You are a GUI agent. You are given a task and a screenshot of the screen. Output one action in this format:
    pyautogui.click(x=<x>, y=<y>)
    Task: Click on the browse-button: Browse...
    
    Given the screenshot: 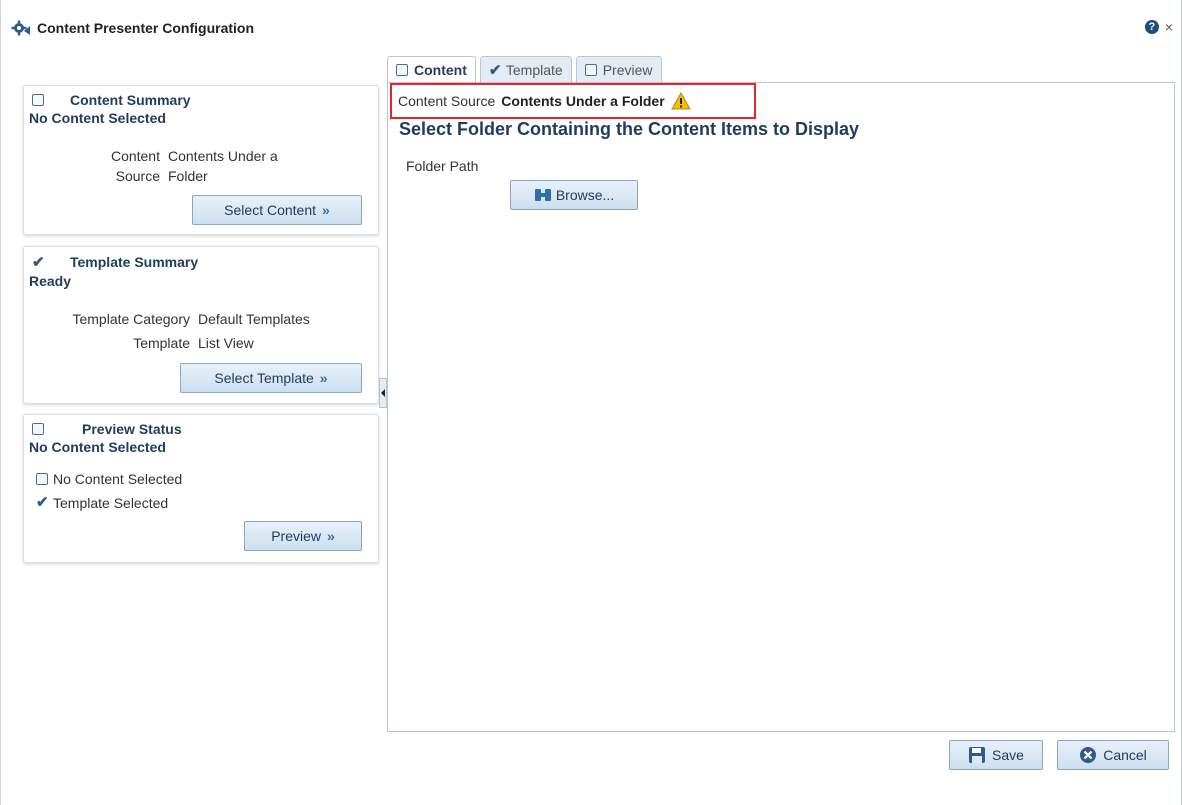 What is the action you would take?
    pyautogui.click(x=574, y=195)
    